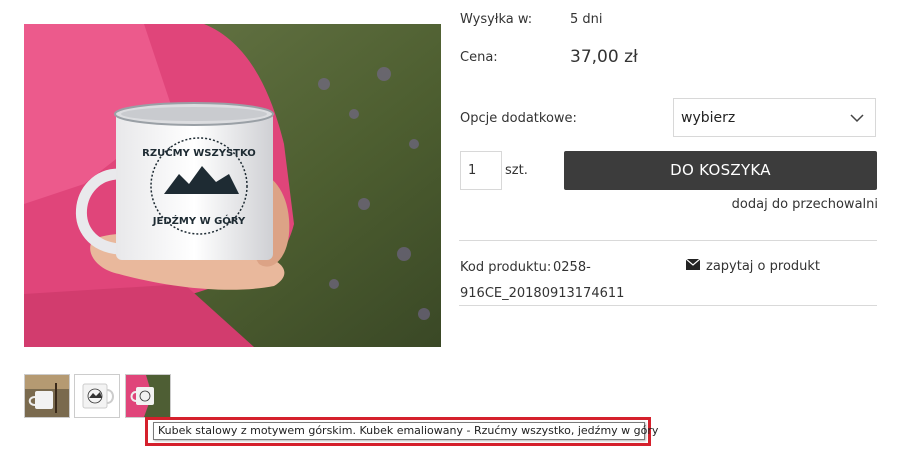 Image resolution: width=924 pixels, height=450 pixels. Describe the element at coordinates (542, 293) in the screenshot. I see `product-code-value-continued: 916CE_20180913174611` at that location.